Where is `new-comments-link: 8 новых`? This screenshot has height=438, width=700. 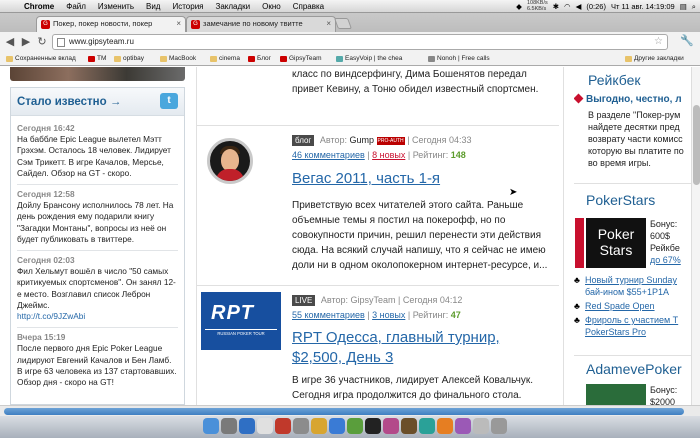 new-comments-link: 8 новых is located at coordinates (388, 155).